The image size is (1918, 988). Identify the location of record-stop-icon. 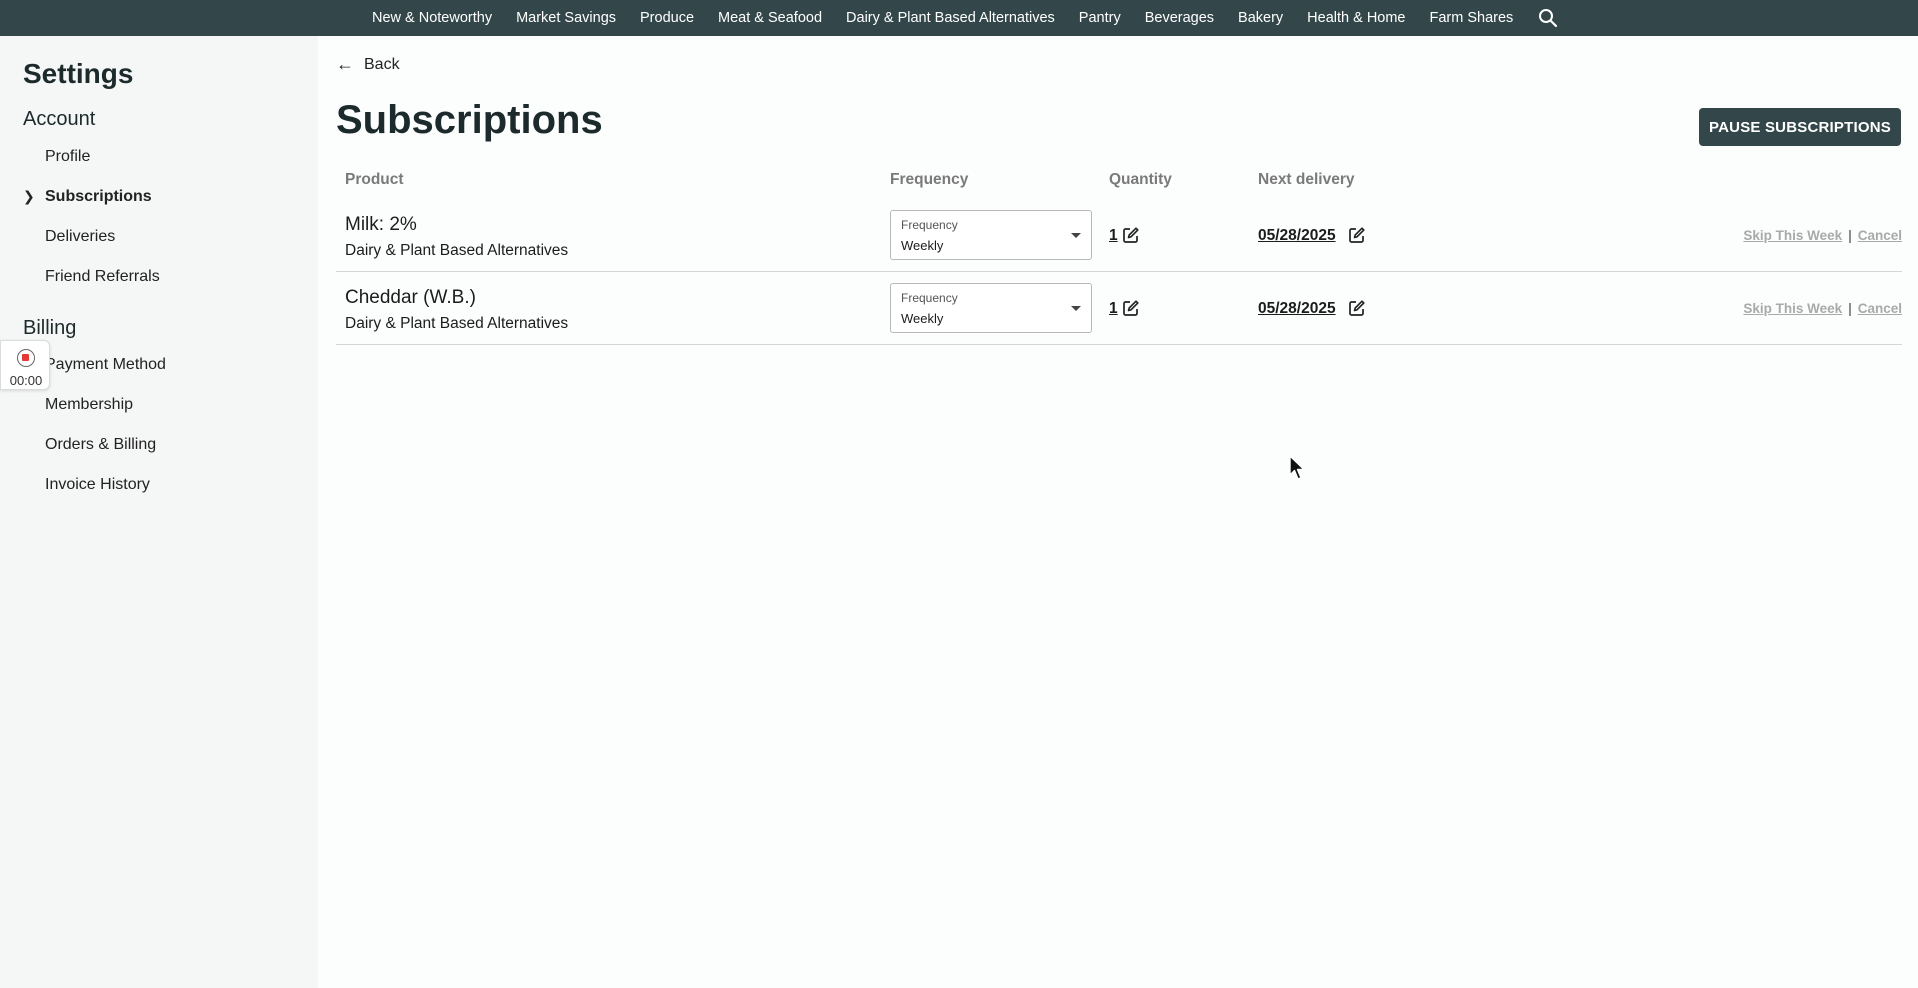
(26, 358).